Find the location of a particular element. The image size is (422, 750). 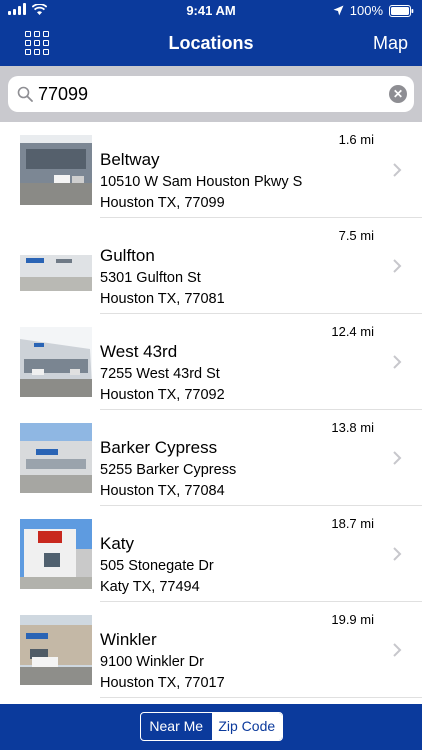

top-bar: 9:41 AM 100% Locations Map is located at coordinates (211, 33).